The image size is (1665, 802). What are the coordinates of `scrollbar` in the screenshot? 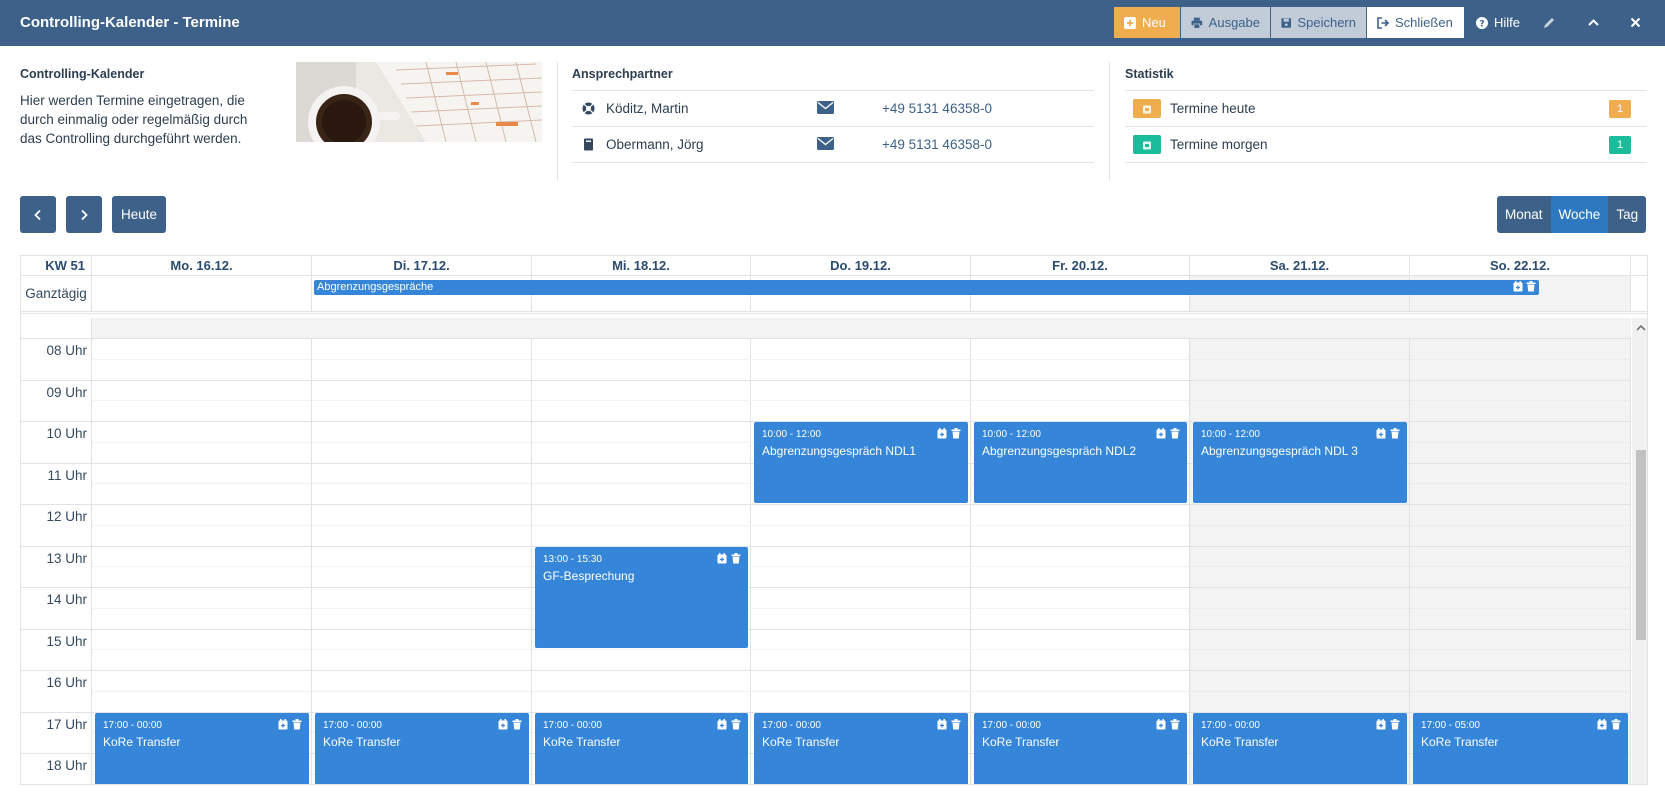 It's located at (1639, 551).